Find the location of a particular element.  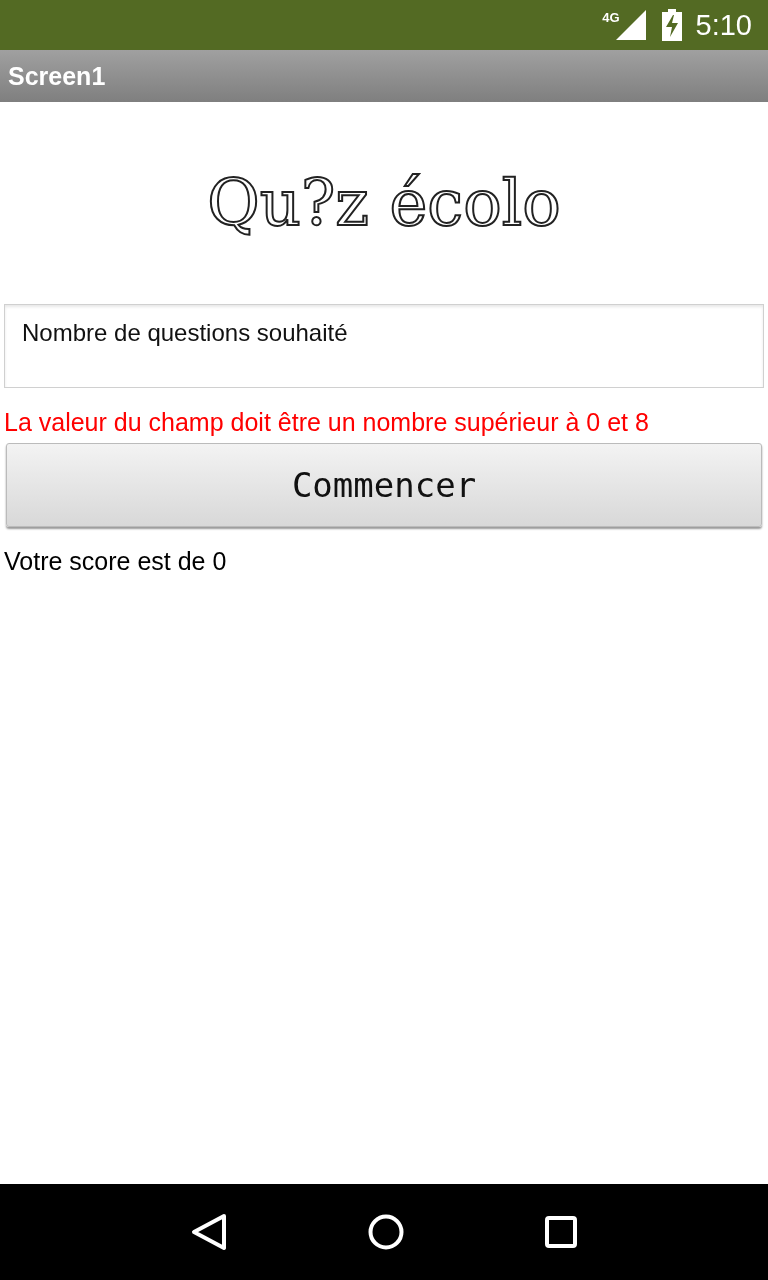

back-icon is located at coordinates (208, 1232).